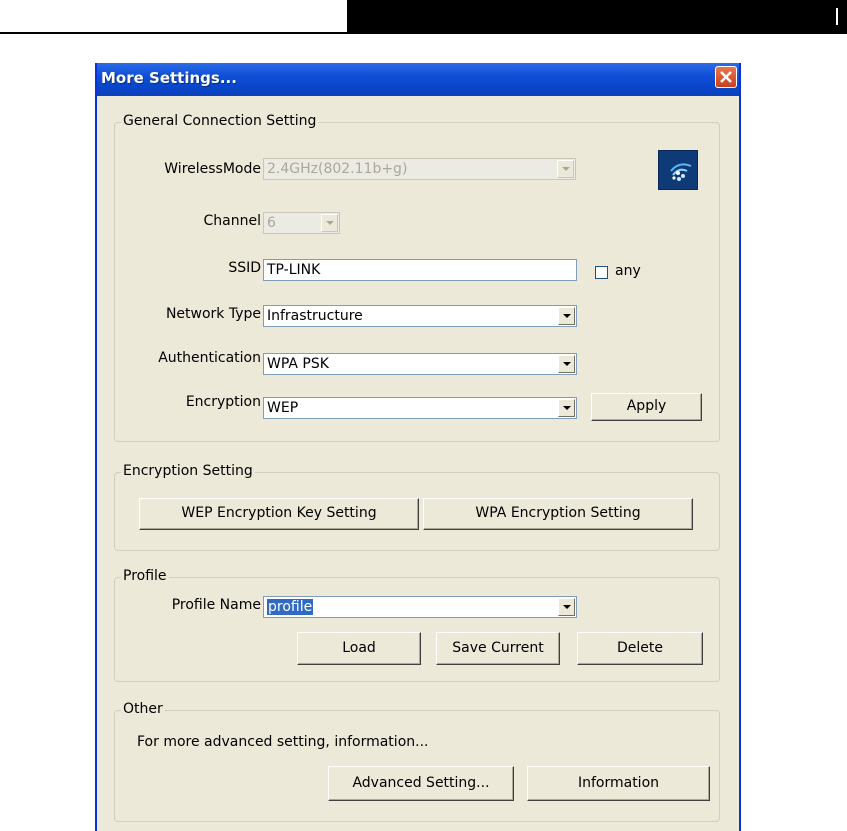 This screenshot has height=831, width=847. I want to click on wireless-mode-value: 2.4GHz(802.11b+g), so click(337, 169).